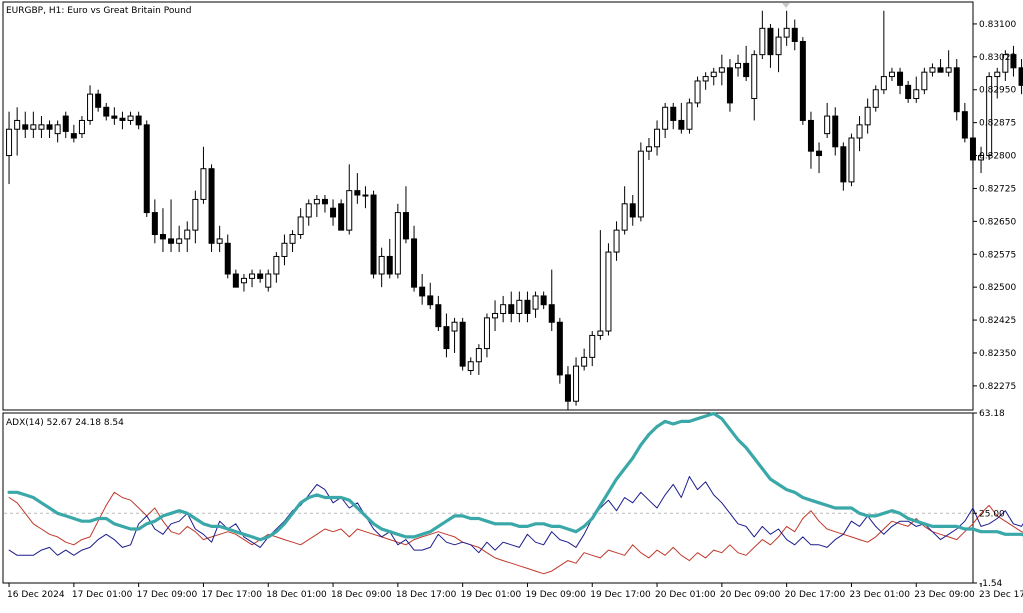 This screenshot has width=1023, height=613. What do you see at coordinates (815, 595) in the screenshot?
I see `time-tick-label: 20 Dec 17:00` at bounding box center [815, 595].